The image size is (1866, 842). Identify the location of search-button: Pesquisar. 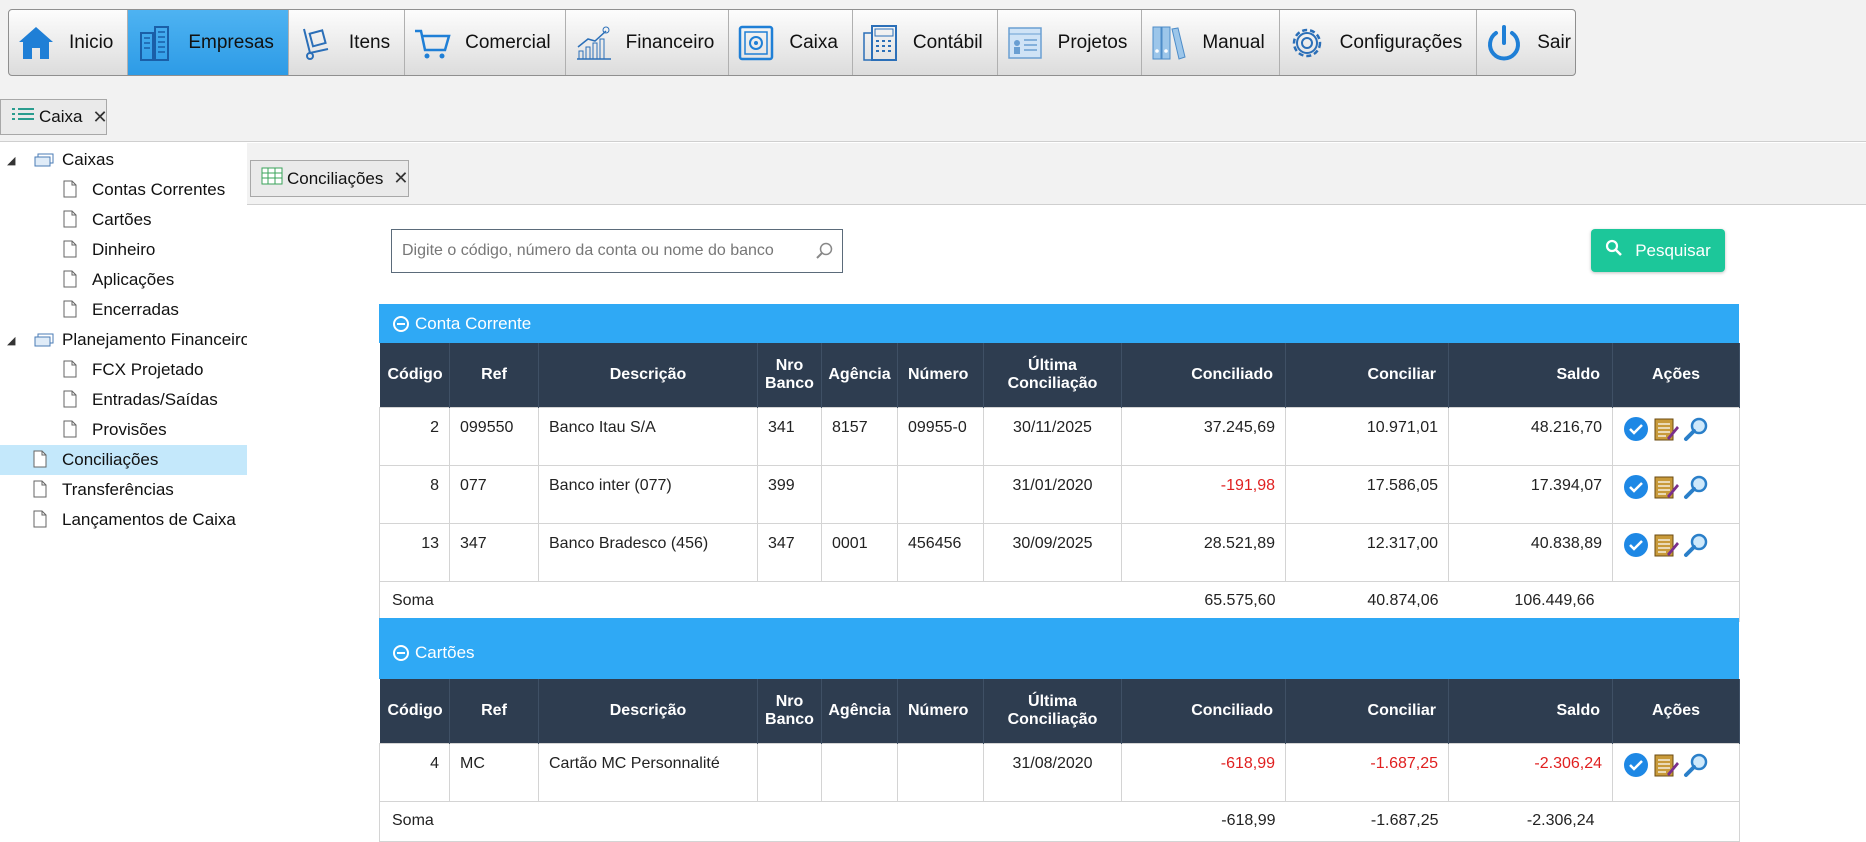
(1658, 250).